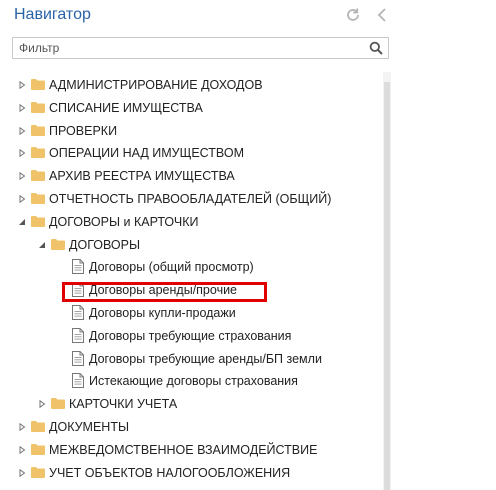 Image resolution: width=496 pixels, height=490 pixels. I want to click on tree-item-label: Договоры требующие аренды/БП земли, so click(205, 358).